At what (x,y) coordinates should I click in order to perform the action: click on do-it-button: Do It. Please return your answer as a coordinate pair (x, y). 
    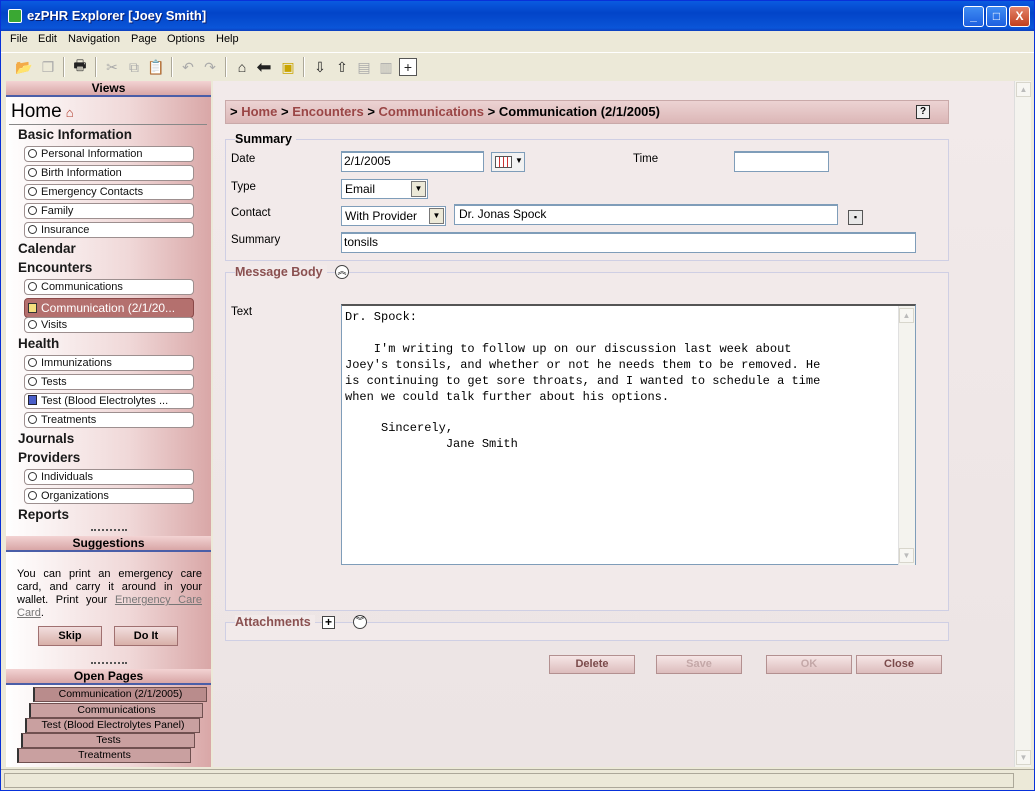
    Looking at the image, I should click on (146, 636).